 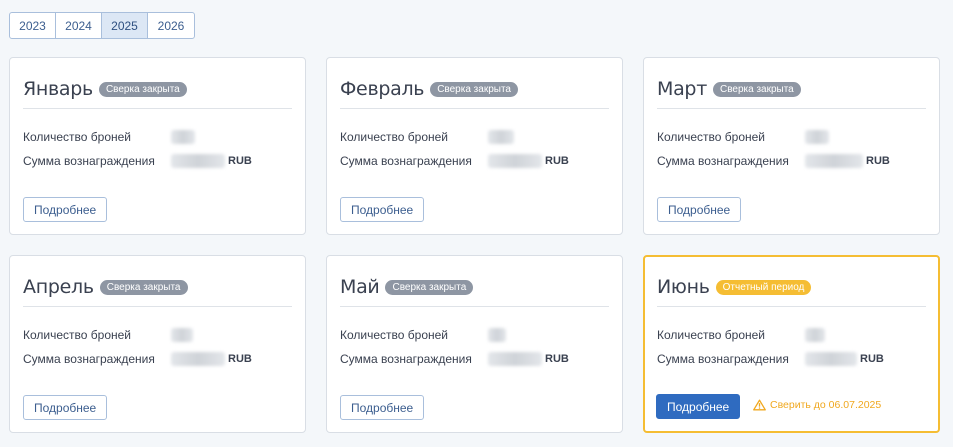 I want to click on status-badge: Отчетный период, so click(x=763, y=287).